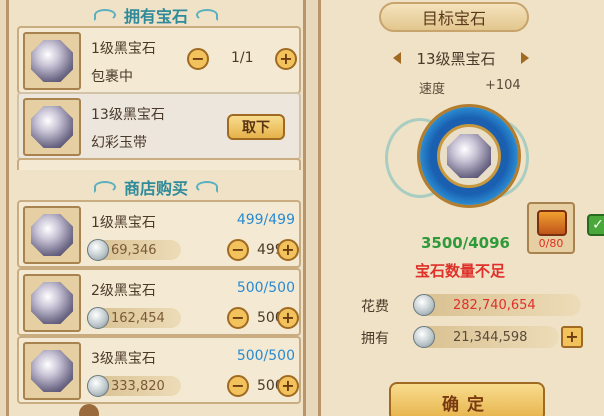 This screenshot has height=416, width=604. I want to click on own-value: 21,344,598, so click(490, 337).